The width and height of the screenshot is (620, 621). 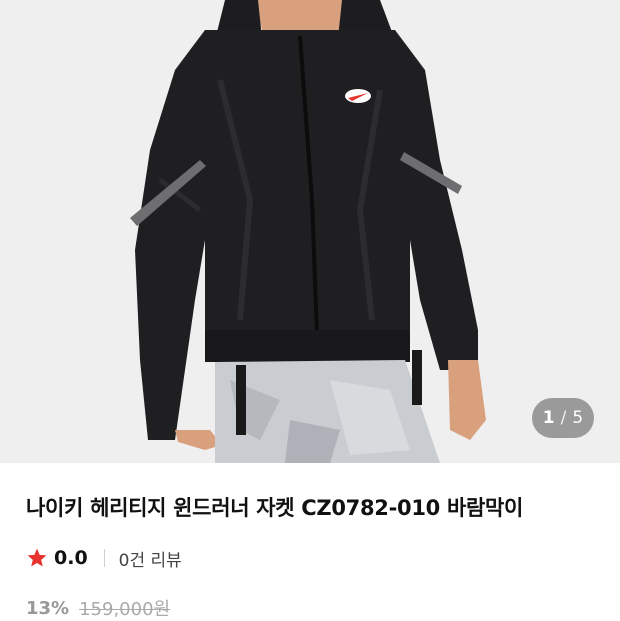 I want to click on rating-score: 0.0, so click(x=71, y=558).